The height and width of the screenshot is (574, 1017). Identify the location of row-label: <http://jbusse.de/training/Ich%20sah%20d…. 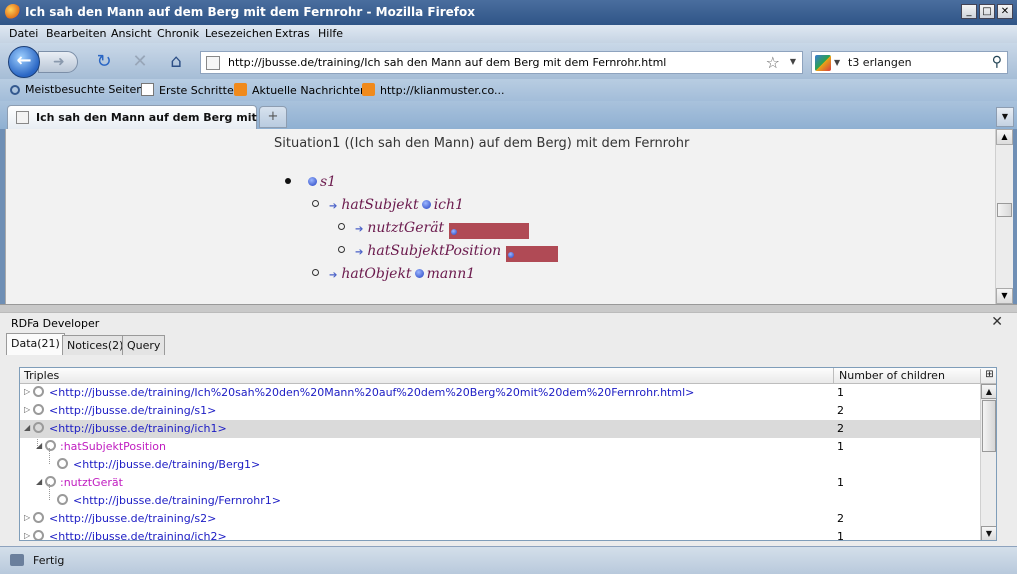
(372, 392).